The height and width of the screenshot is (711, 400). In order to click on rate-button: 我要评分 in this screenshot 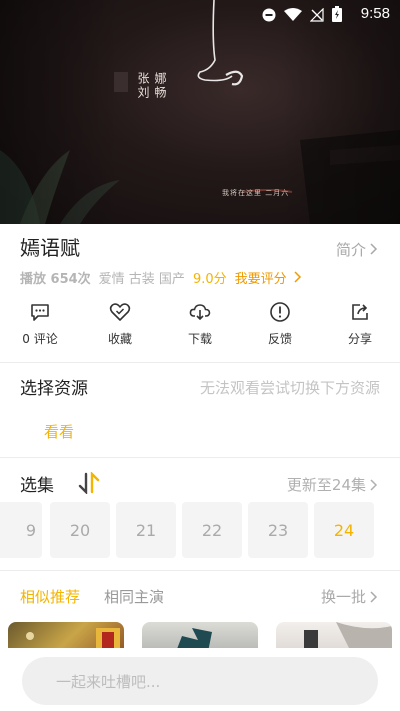, I will do `click(268, 277)`.